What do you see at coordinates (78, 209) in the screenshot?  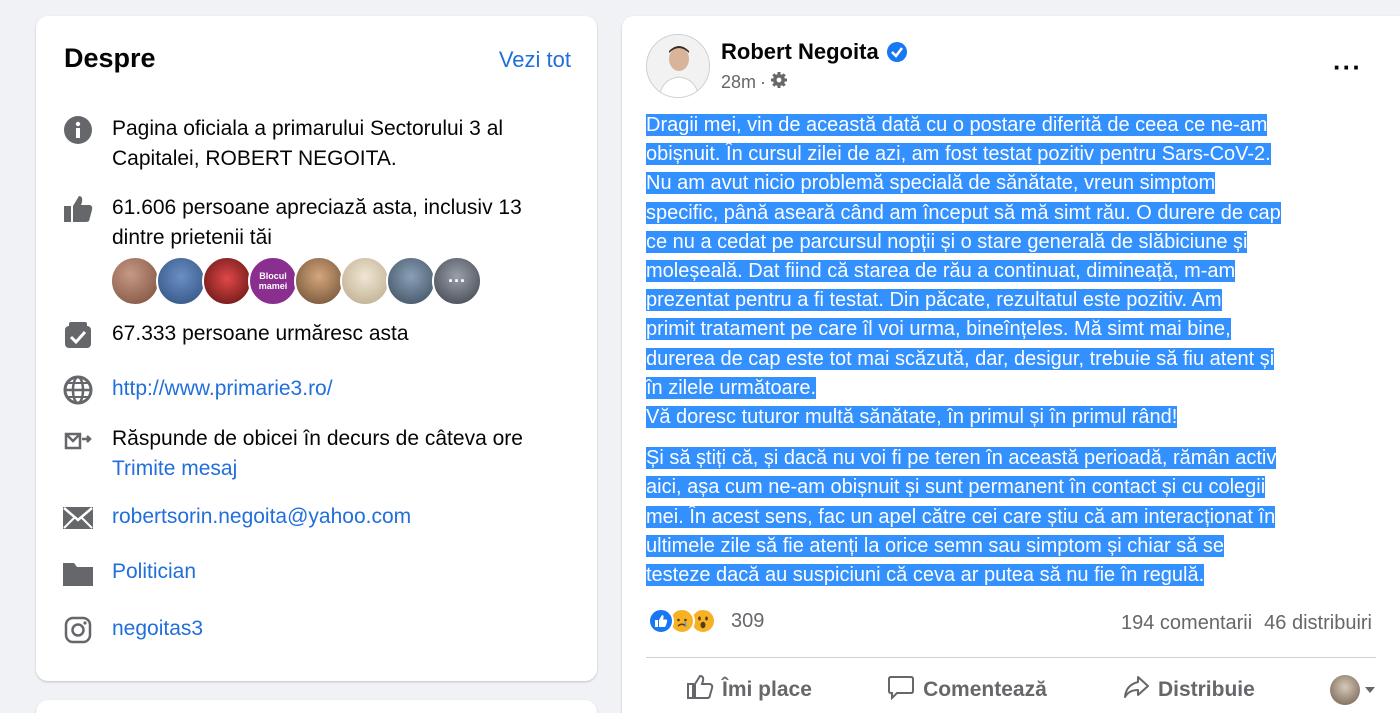 I see `thumbs-up-icon` at bounding box center [78, 209].